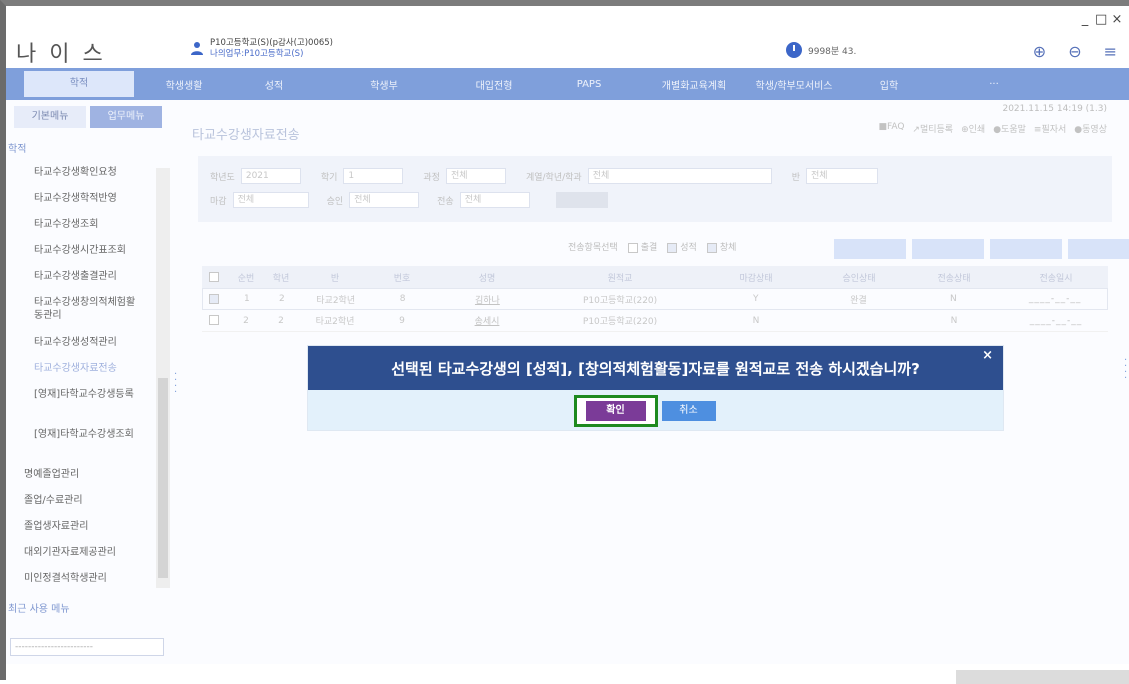  Describe the element at coordinates (1050, 128) in the screenshot. I see `manual-link: ≡필자서` at that location.